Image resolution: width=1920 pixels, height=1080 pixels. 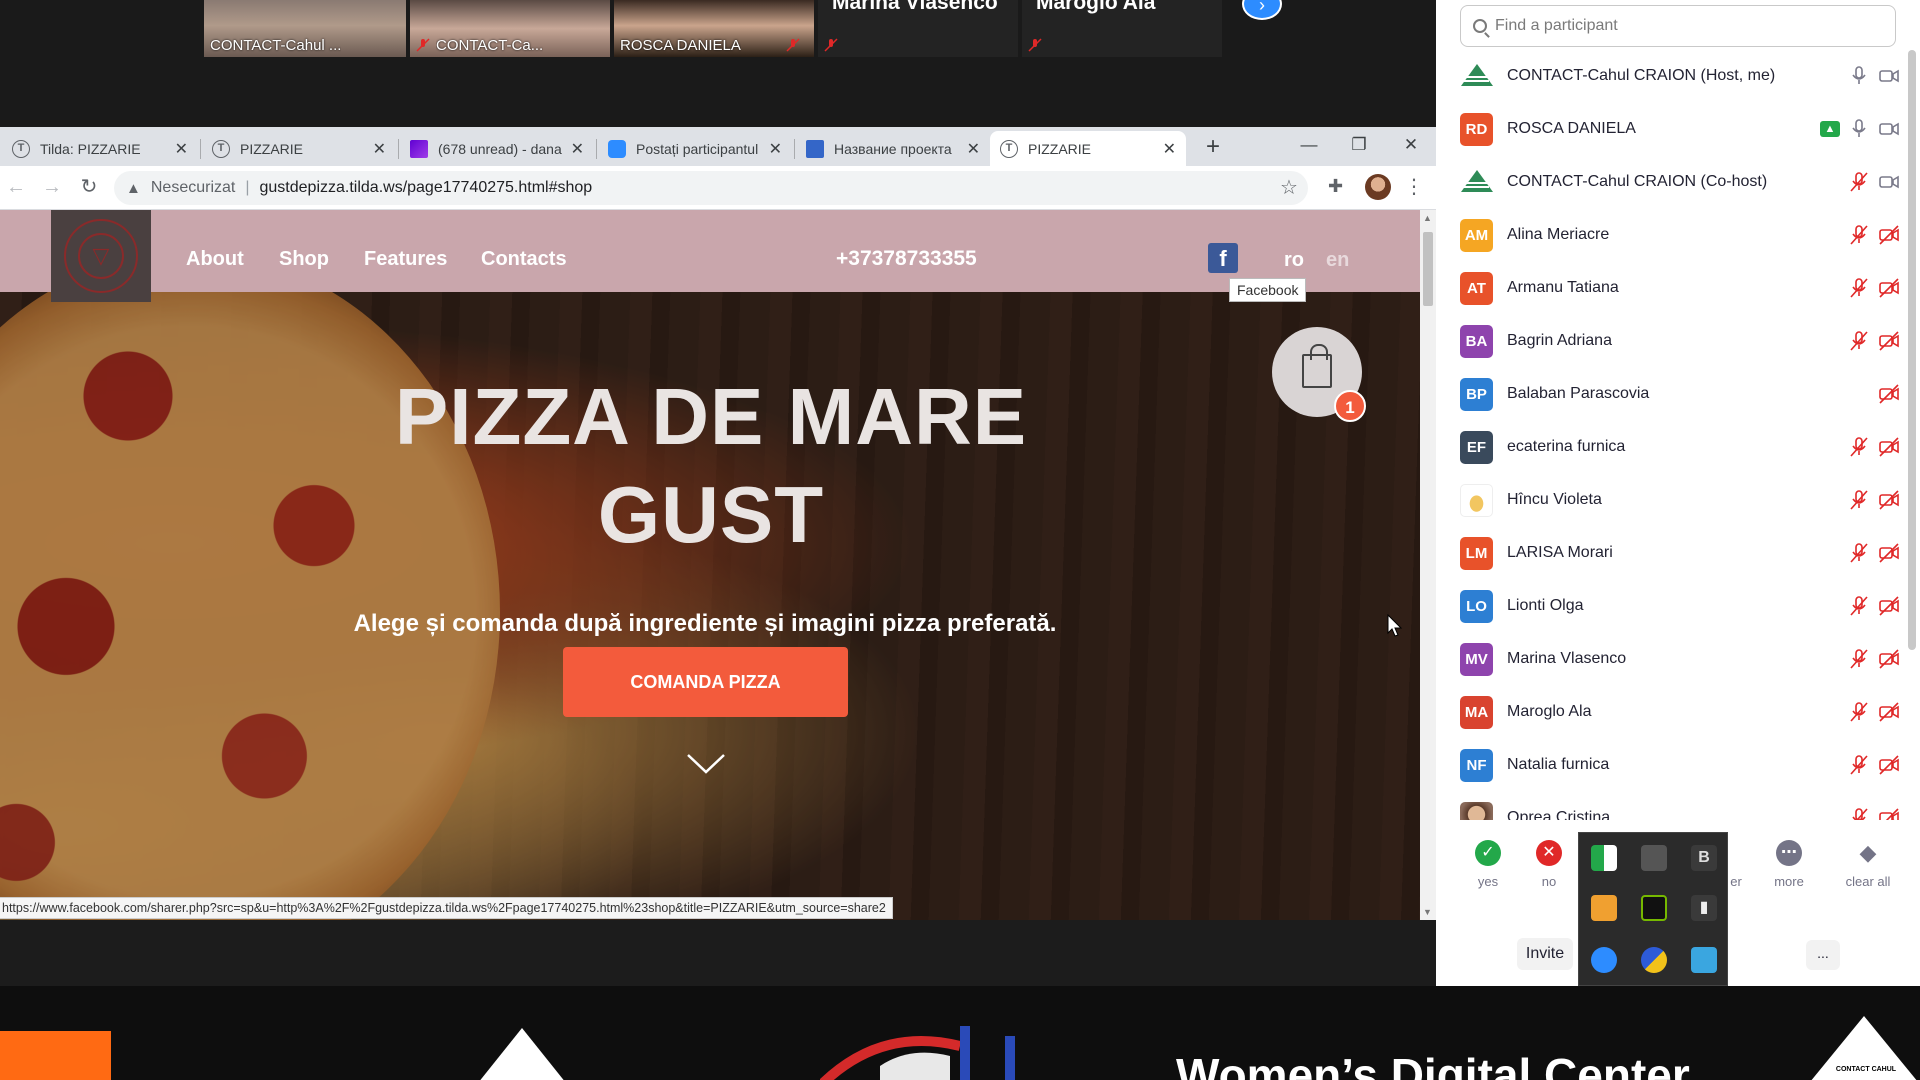 What do you see at coordinates (1680, 76) in the screenshot?
I see `participant-row: CONTACT-Cahul CRAION (Host, me)` at bounding box center [1680, 76].